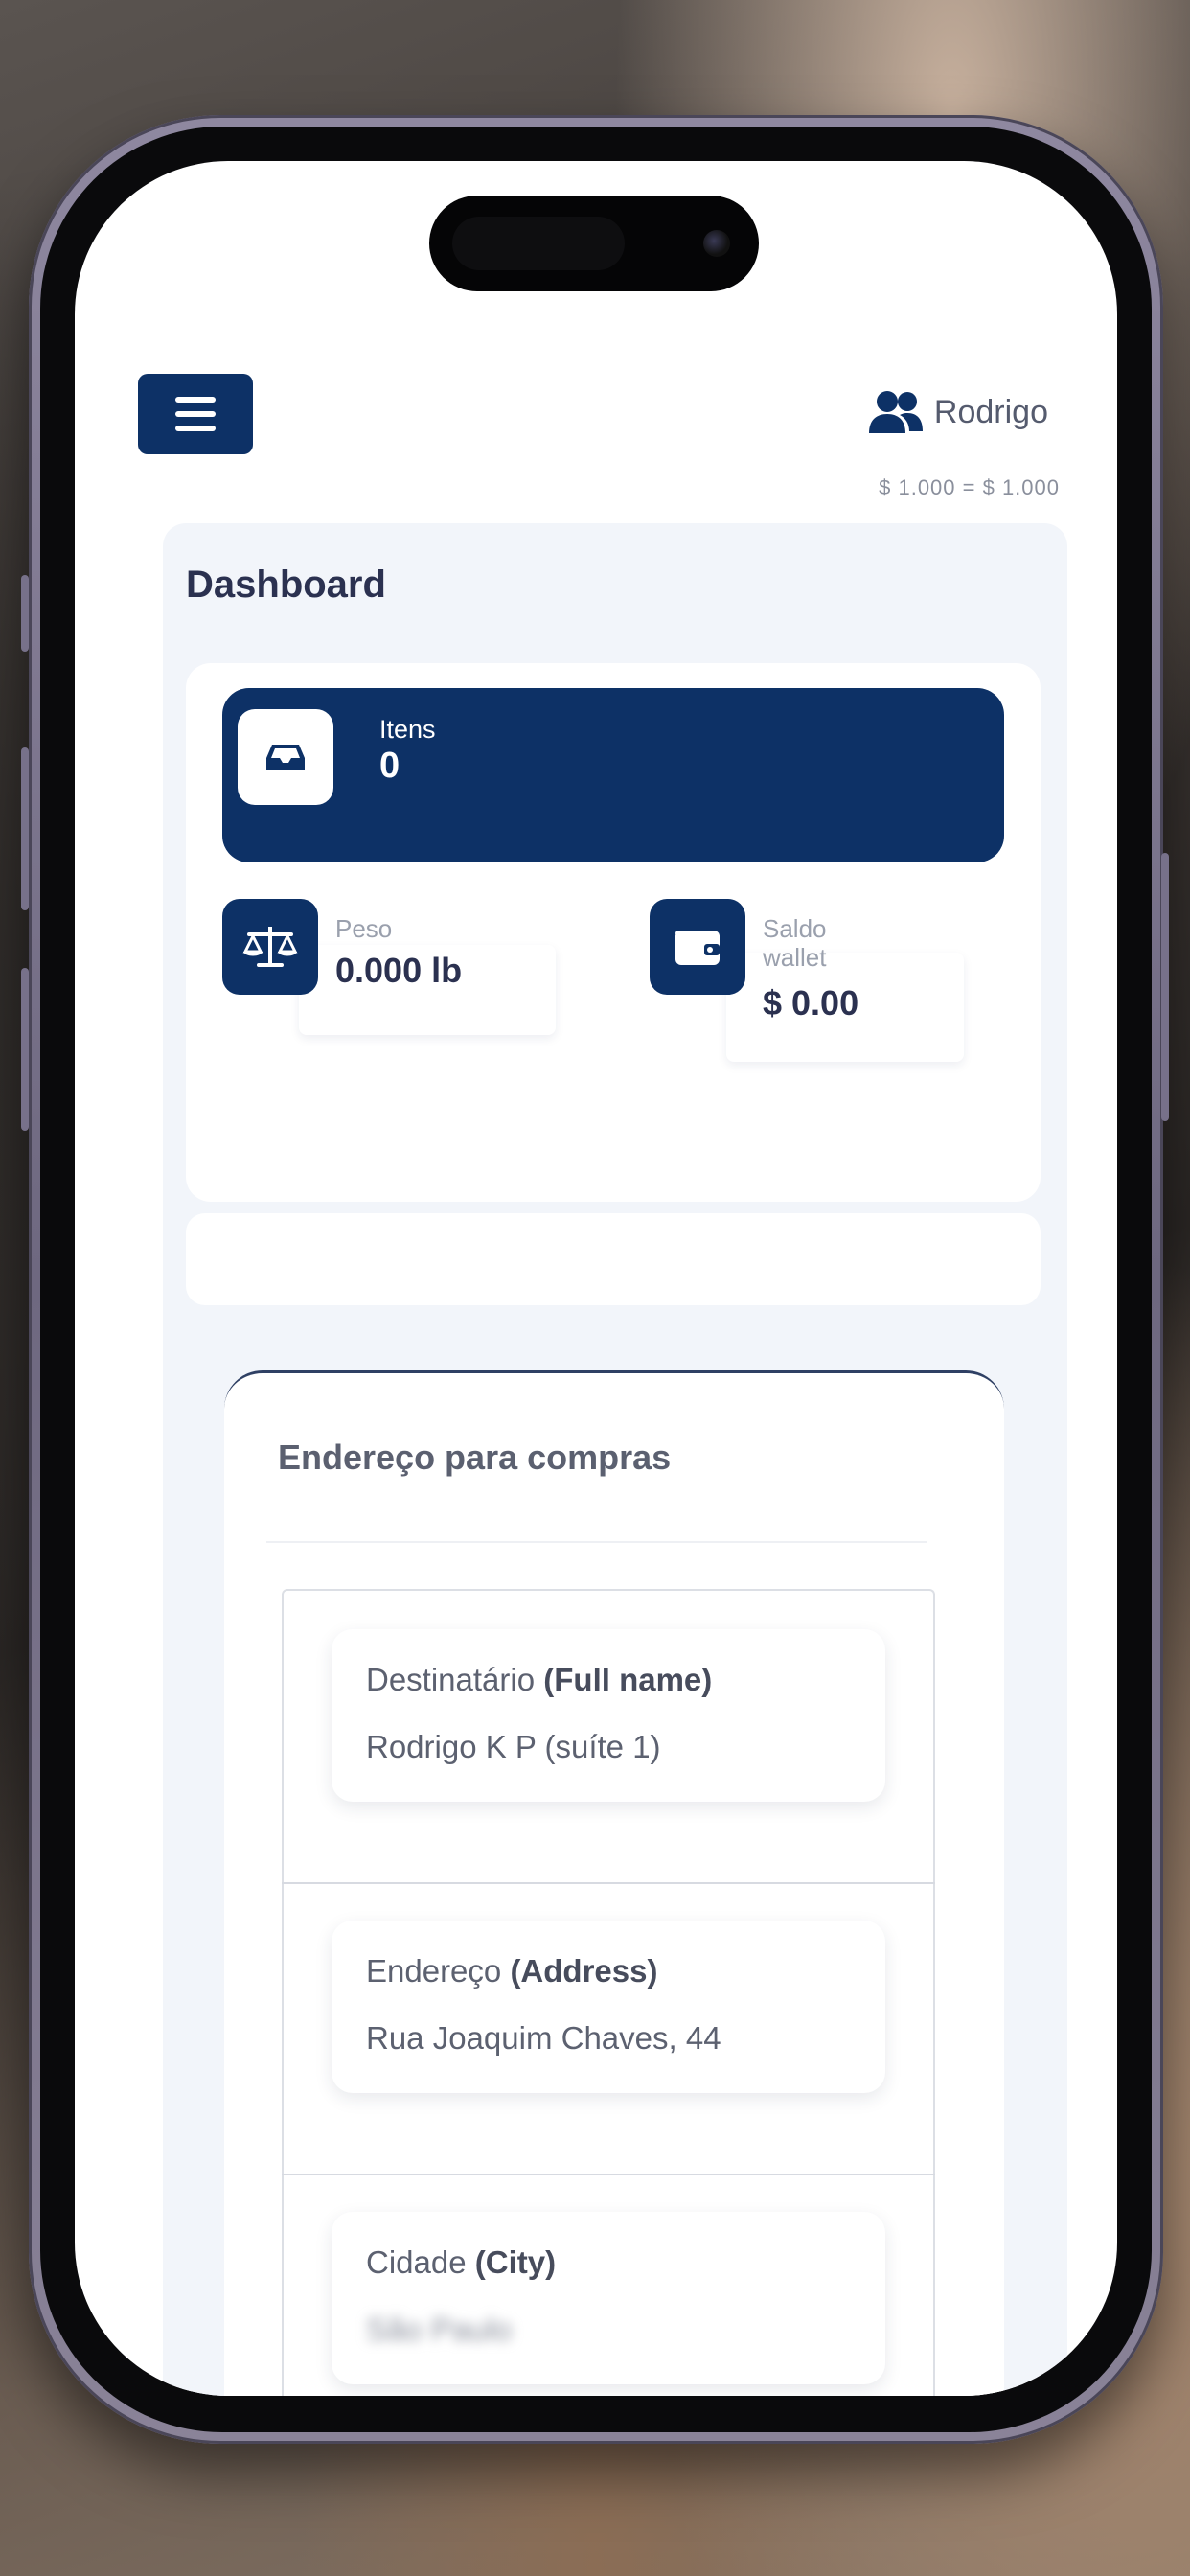  I want to click on dynamic-island, so click(594, 243).